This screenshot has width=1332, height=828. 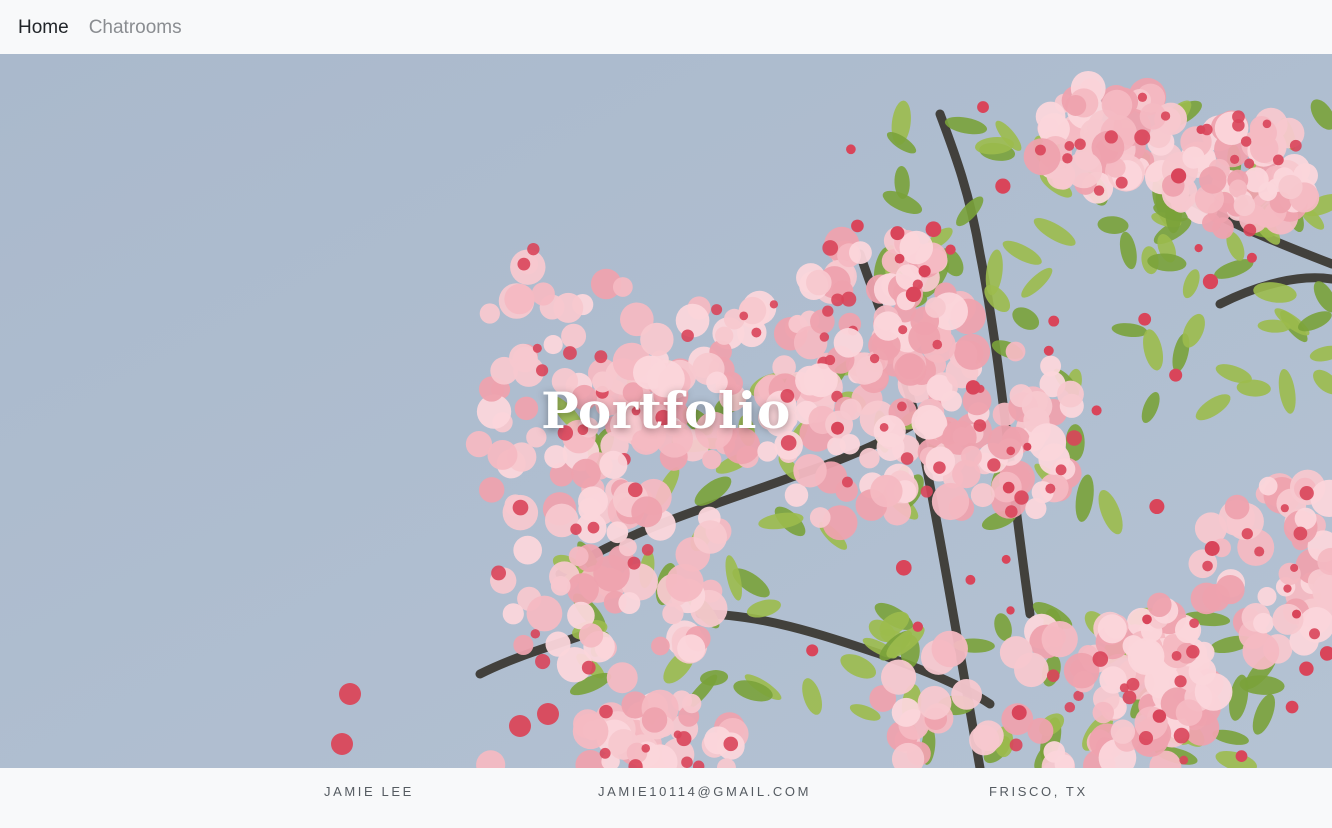 I want to click on hero-title: Portfolio, so click(x=666, y=410).